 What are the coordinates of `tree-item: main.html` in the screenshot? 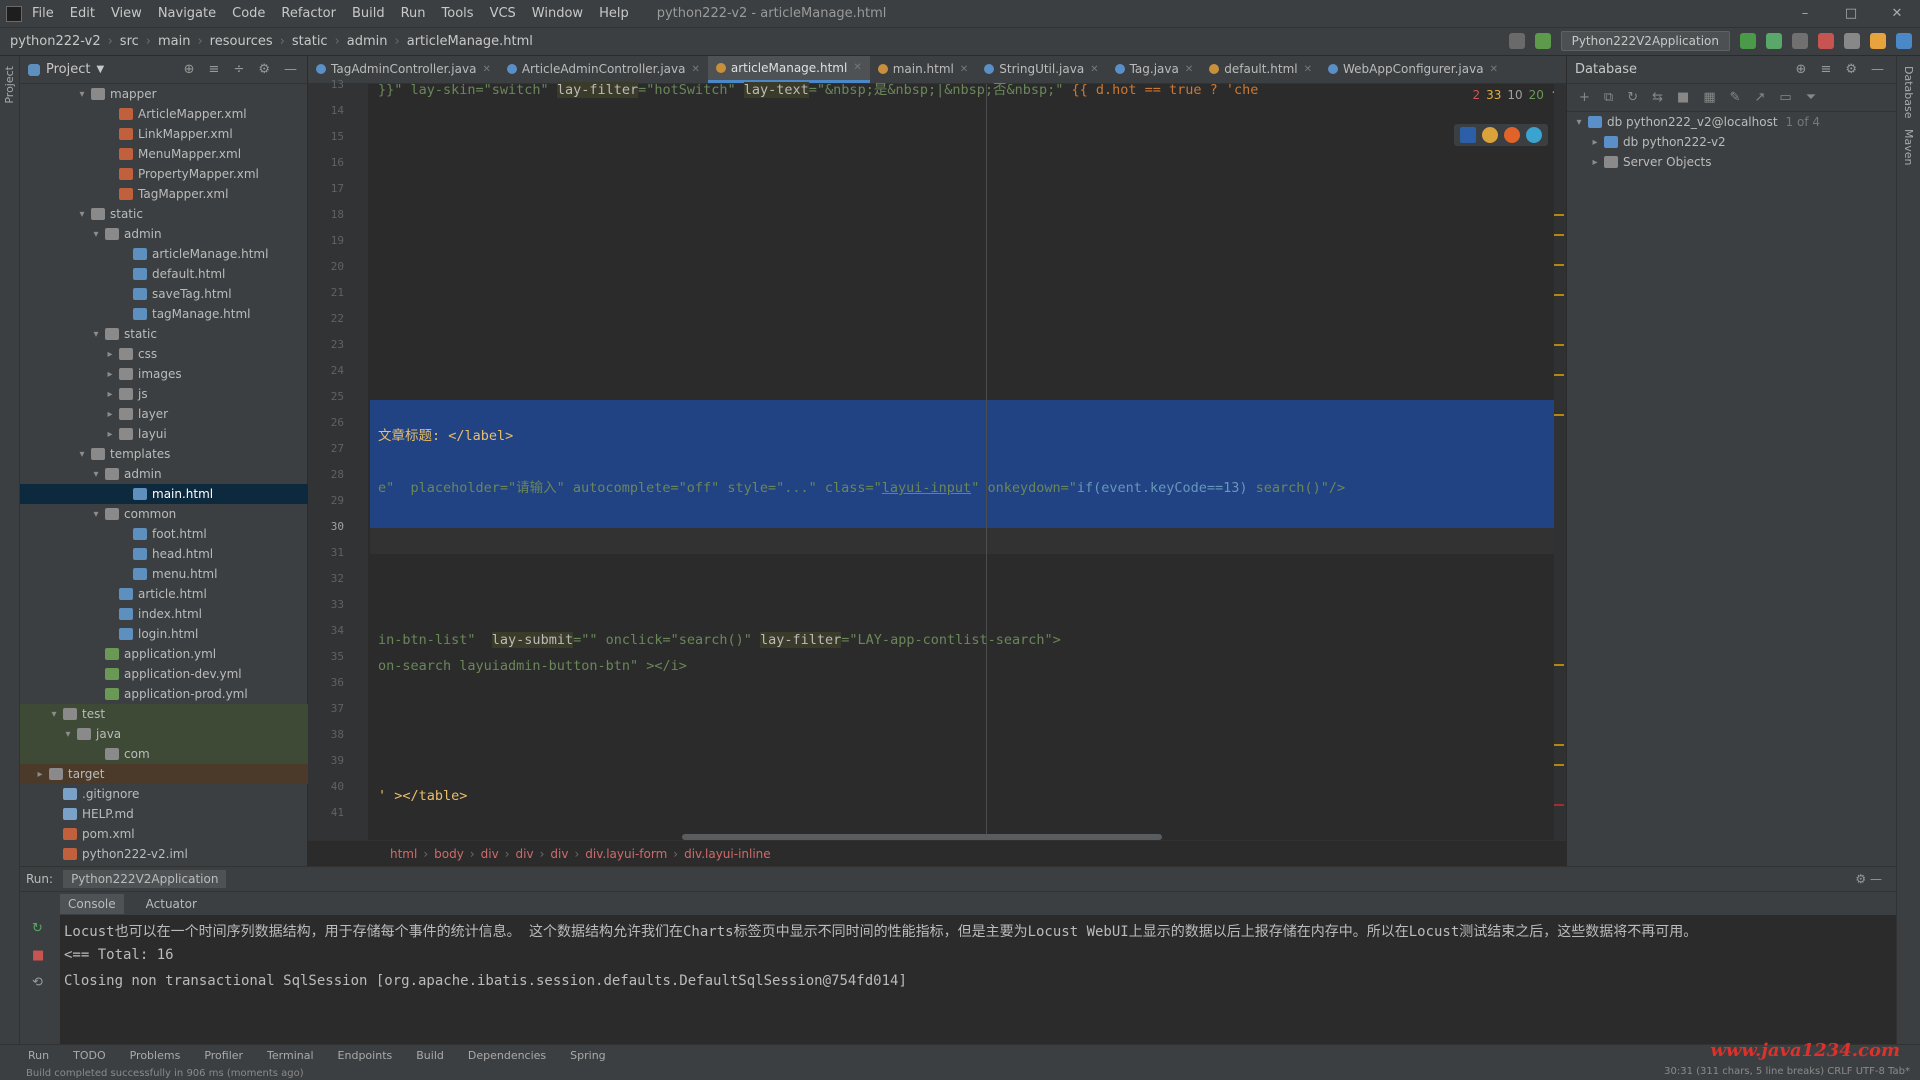 It's located at (164, 494).